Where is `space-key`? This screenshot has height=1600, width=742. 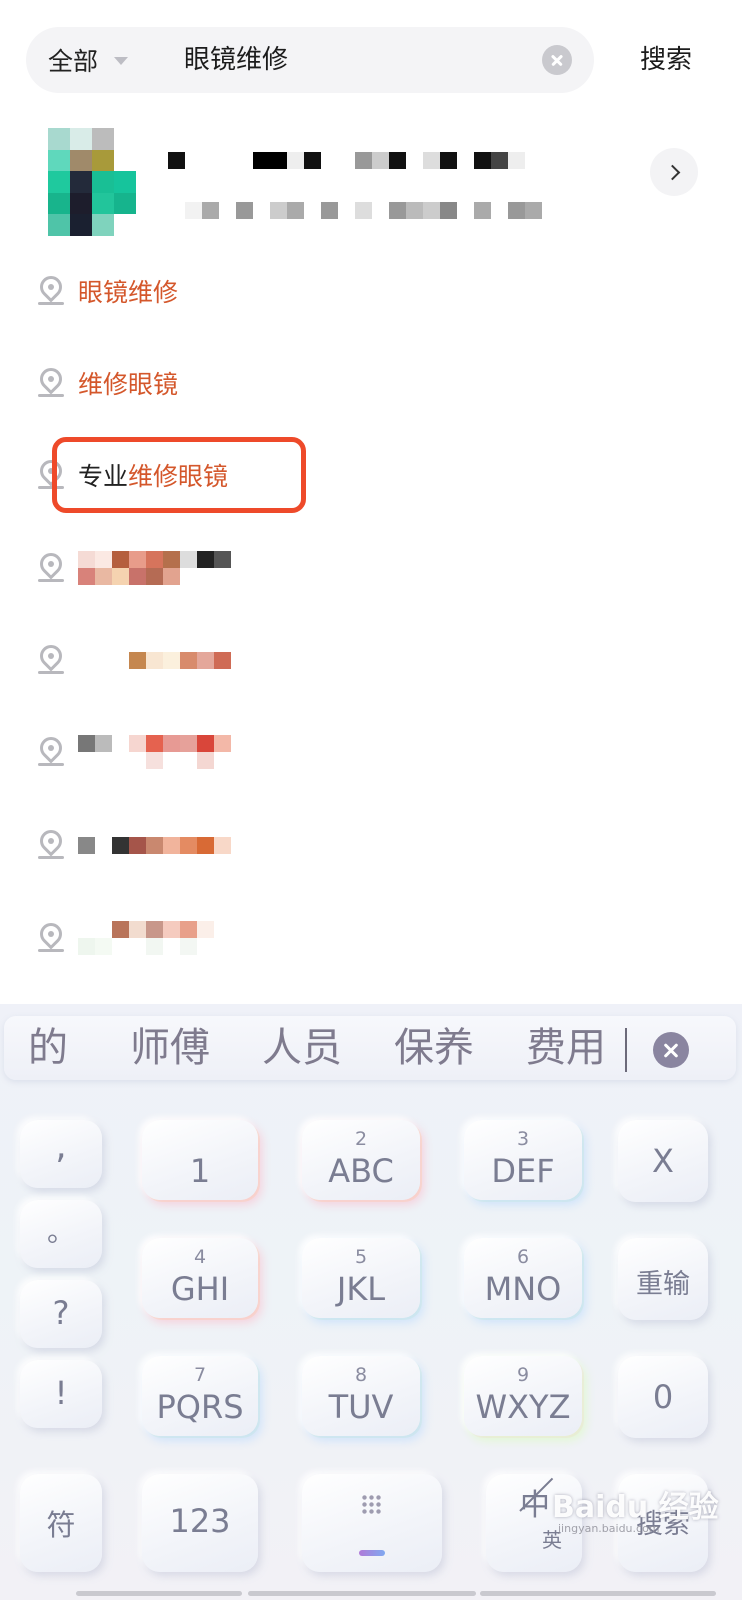 space-key is located at coordinates (372, 1523).